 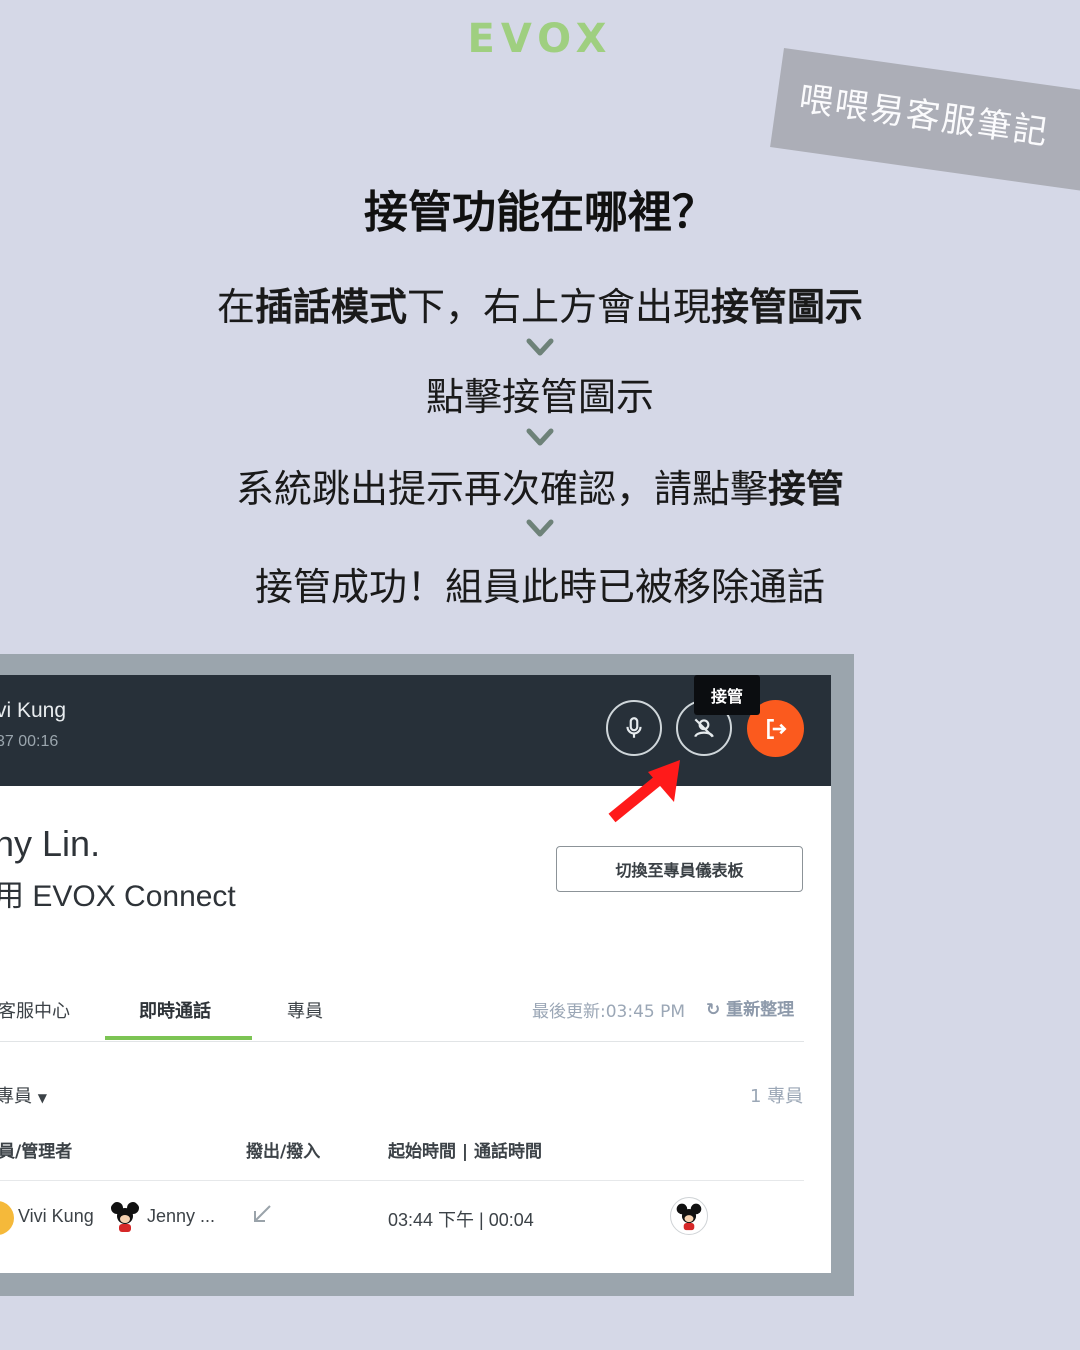 What do you see at coordinates (36, 1152) in the screenshot?
I see `column-header-agent: 員/管理者` at bounding box center [36, 1152].